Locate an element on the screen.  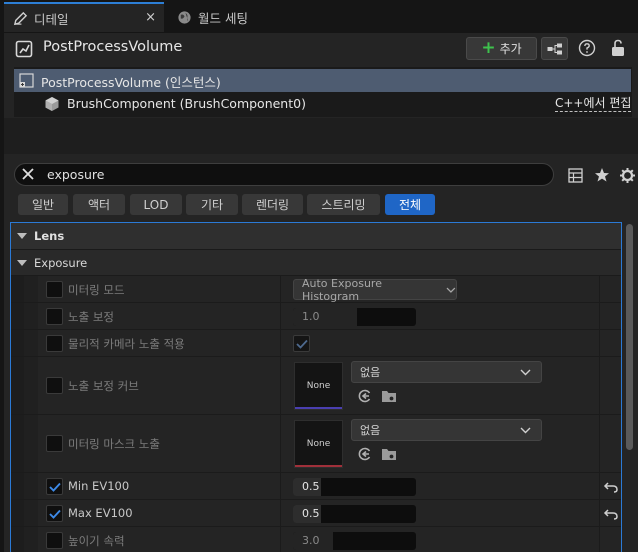
blueprint-button is located at coordinates (554, 48).